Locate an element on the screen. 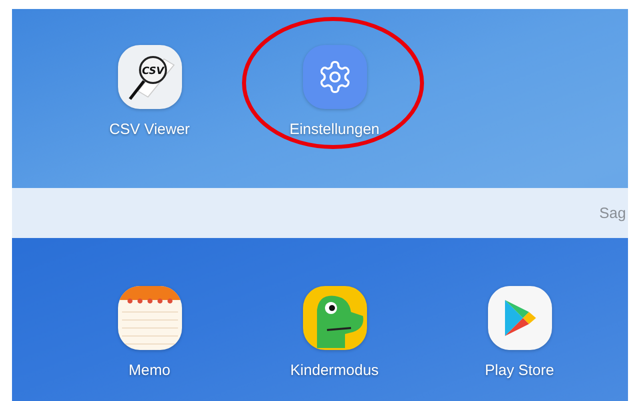 Image resolution: width=631 pixels, height=401 pixels. play-triangle-icon is located at coordinates (520, 318).